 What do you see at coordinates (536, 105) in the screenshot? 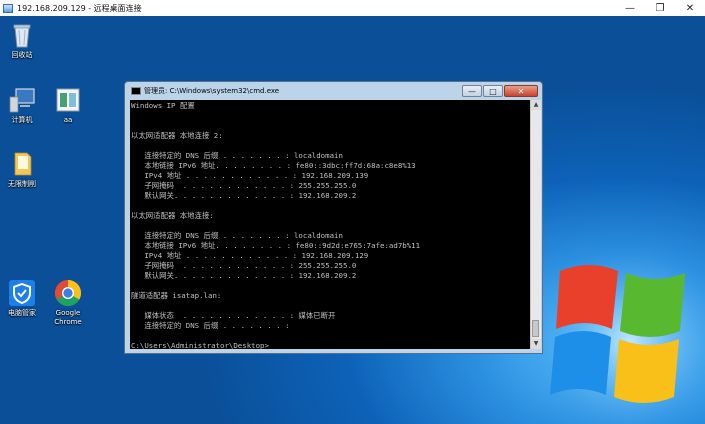
I see `scroll-up-arrow-icon: ▲` at bounding box center [536, 105].